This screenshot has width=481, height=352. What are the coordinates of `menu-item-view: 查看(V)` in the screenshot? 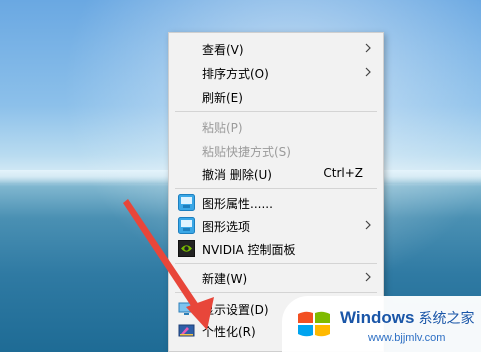 It's located at (276, 48).